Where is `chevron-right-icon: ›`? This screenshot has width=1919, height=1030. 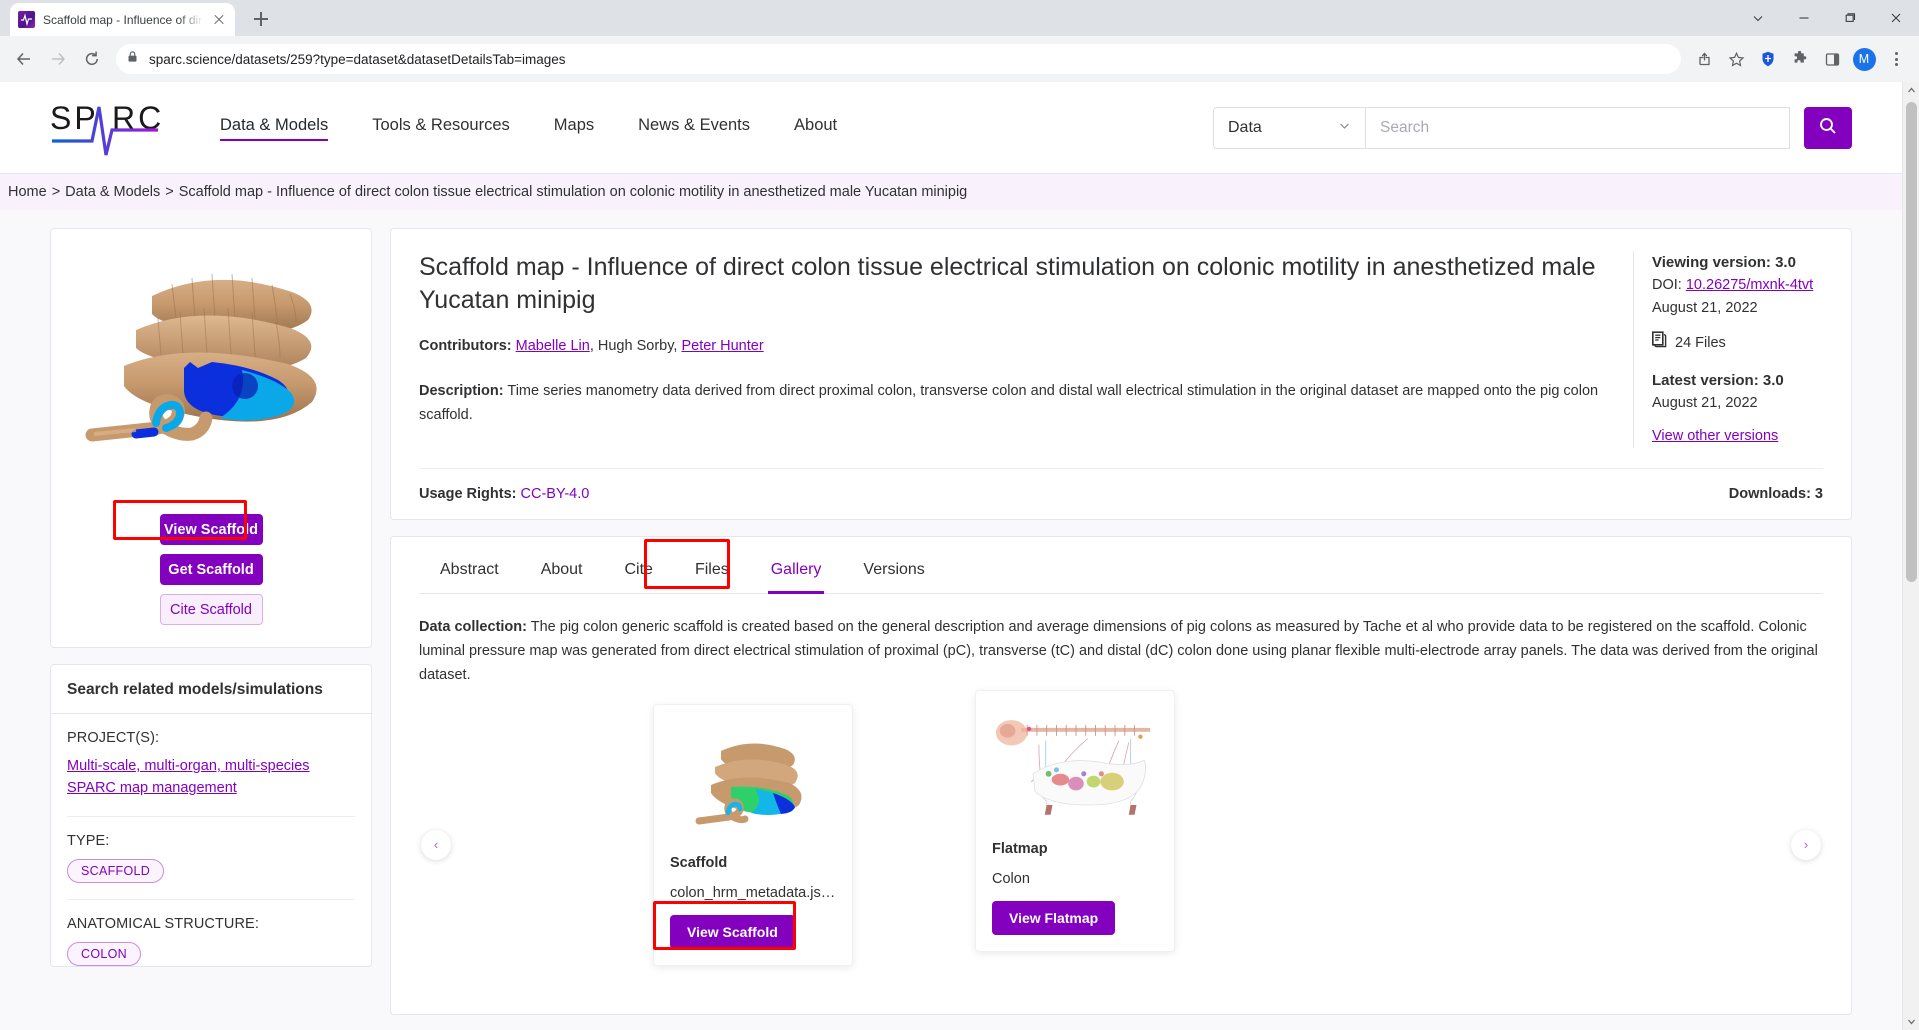
chevron-right-icon: › is located at coordinates (1806, 845).